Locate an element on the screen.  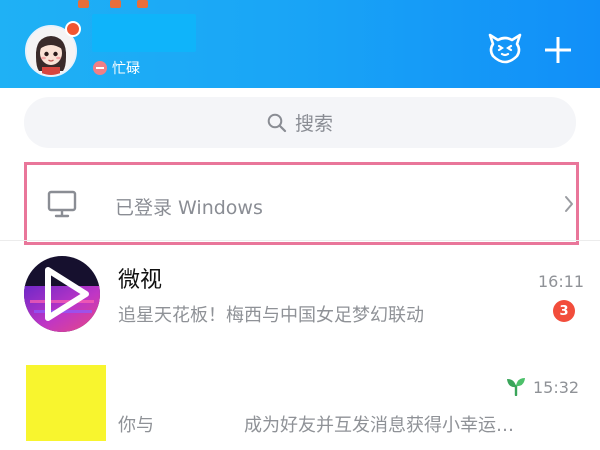
online-status: 忙碌 is located at coordinates (116, 68).